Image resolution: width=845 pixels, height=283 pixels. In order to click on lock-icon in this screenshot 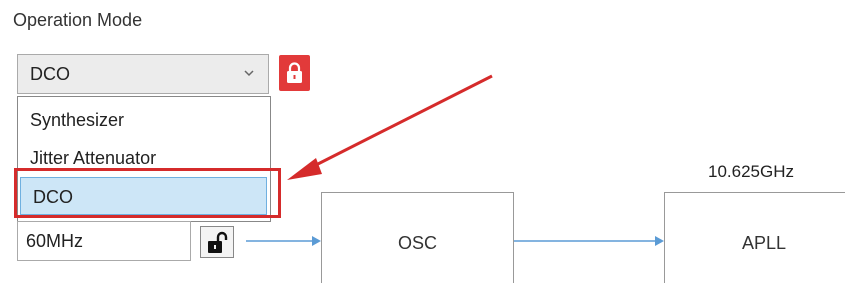, I will do `click(294, 72)`.